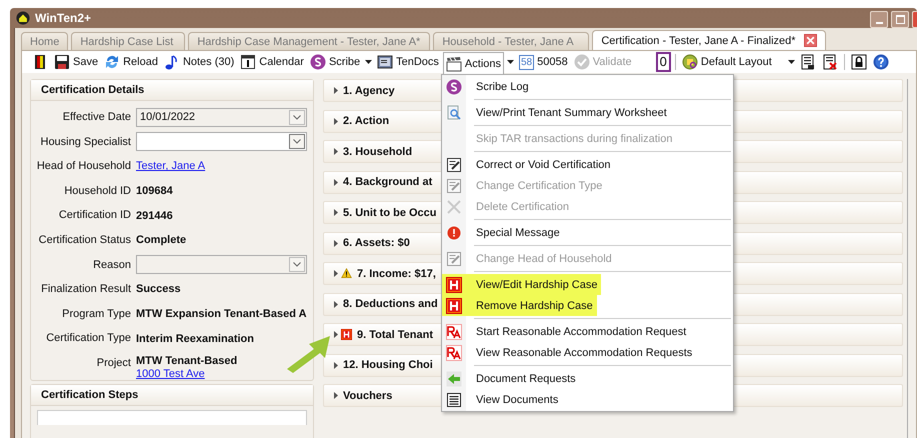 Image resolution: width=917 pixels, height=438 pixels. I want to click on field-label: Project, so click(113, 363).